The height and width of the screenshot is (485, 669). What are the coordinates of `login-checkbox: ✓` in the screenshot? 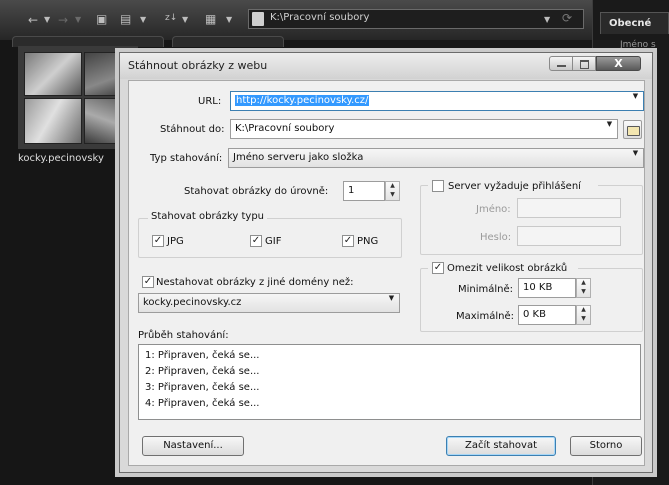 It's located at (438, 186).